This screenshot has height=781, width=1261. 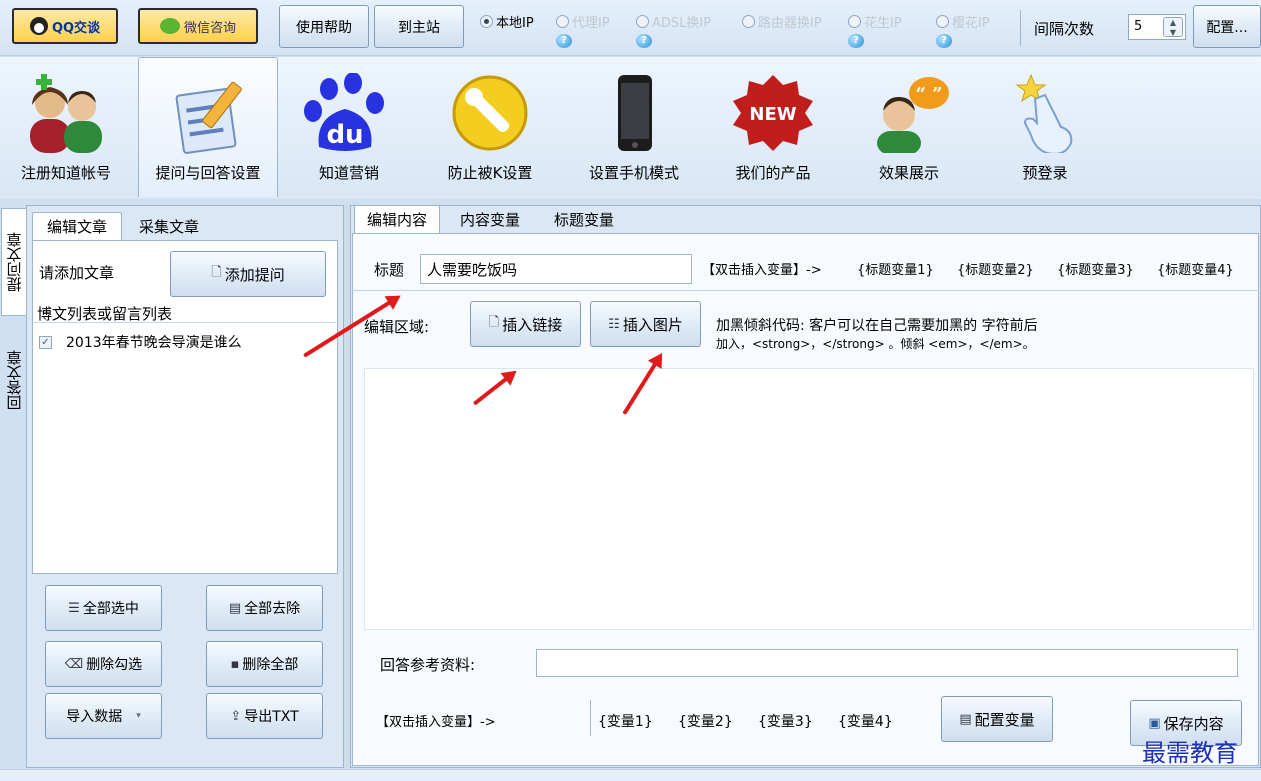 I want to click on wrench-icon, so click(x=490, y=113).